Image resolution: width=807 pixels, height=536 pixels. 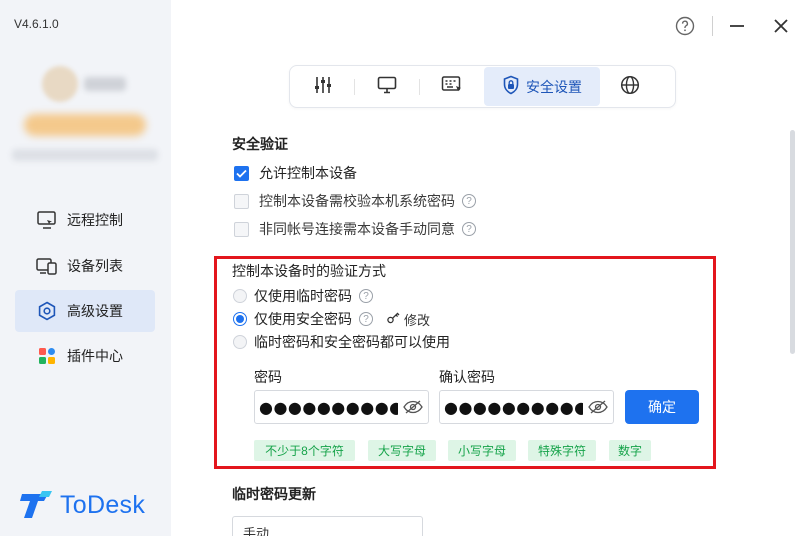 I want to click on sidebar-item-advanced-settings: 高级设置, so click(x=85, y=311).